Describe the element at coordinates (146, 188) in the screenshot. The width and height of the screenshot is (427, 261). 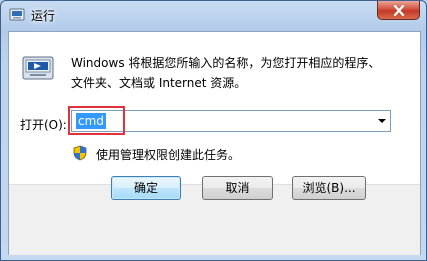
I see `ok-button: 确定` at that location.